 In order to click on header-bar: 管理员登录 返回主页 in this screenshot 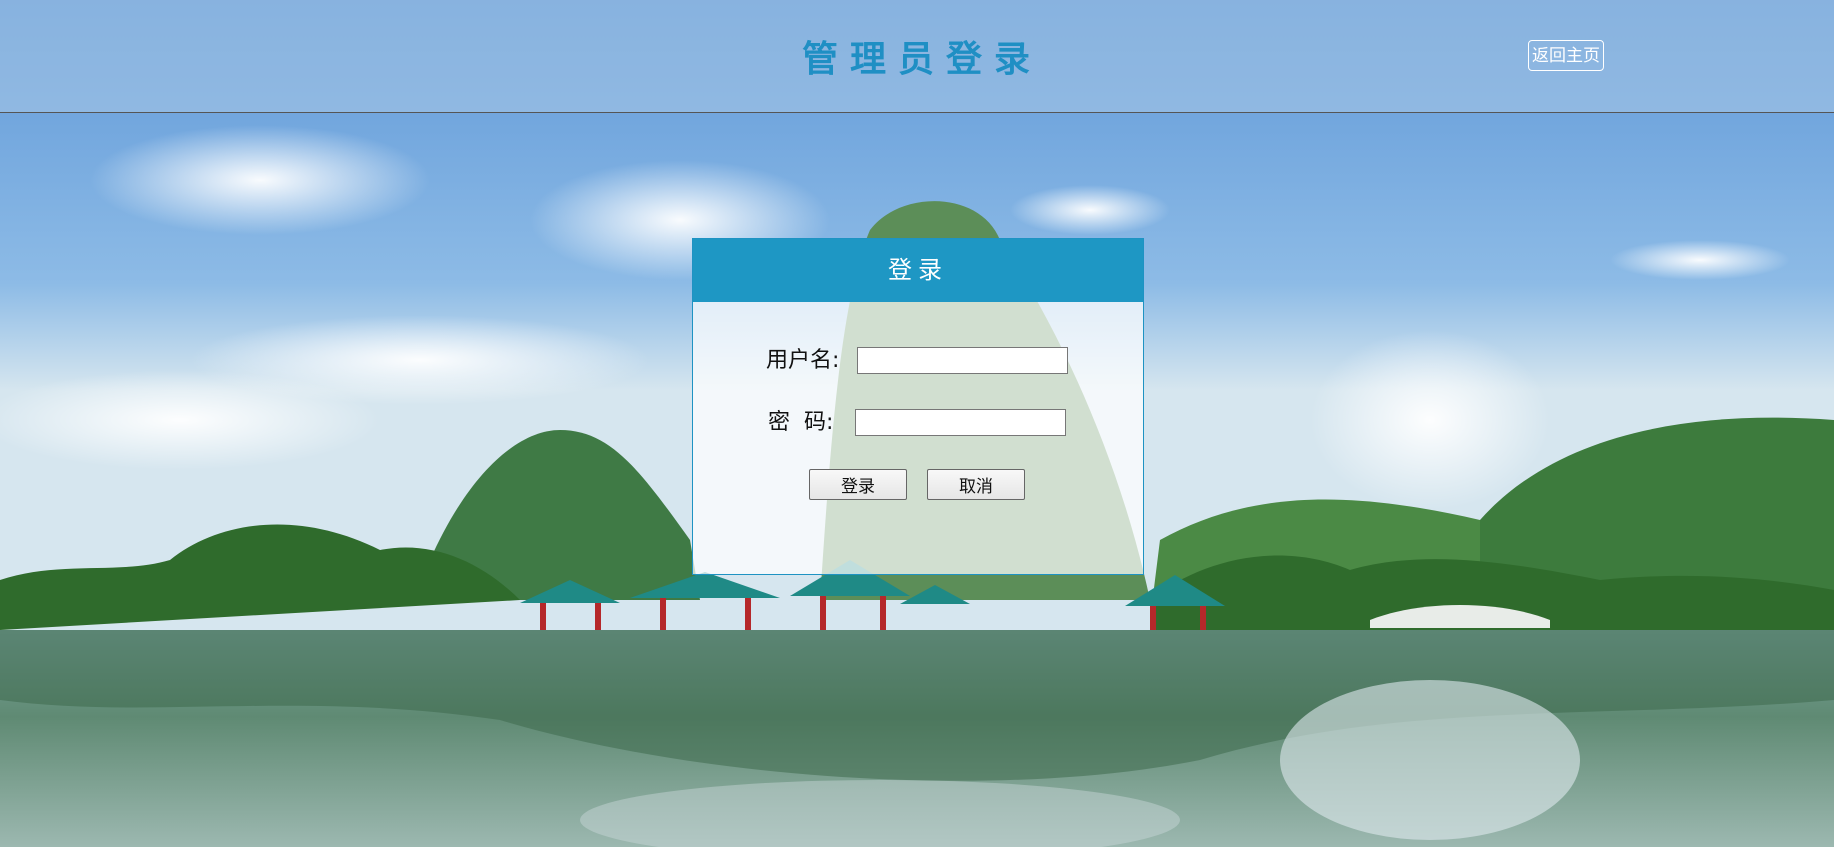, I will do `click(917, 56)`.